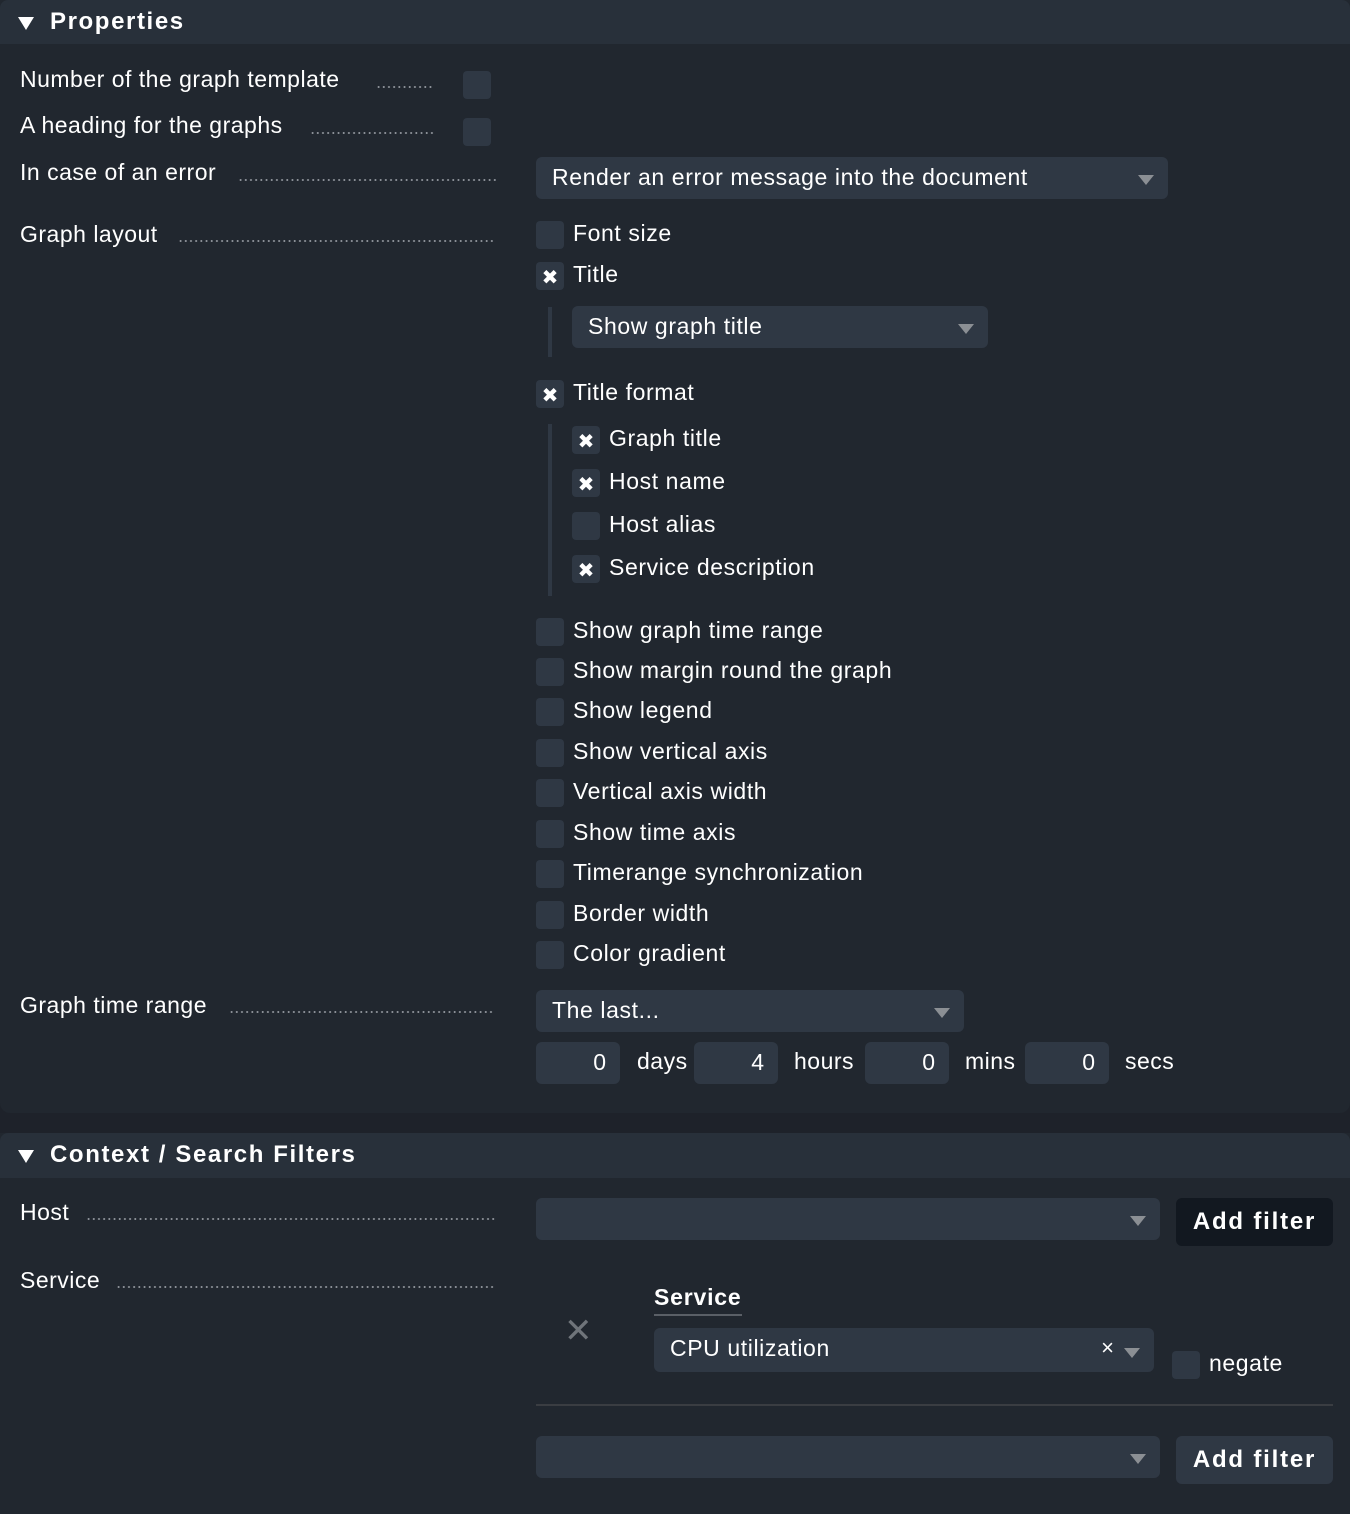 The image size is (1350, 1514). I want to click on days-input: 0, so click(578, 1063).